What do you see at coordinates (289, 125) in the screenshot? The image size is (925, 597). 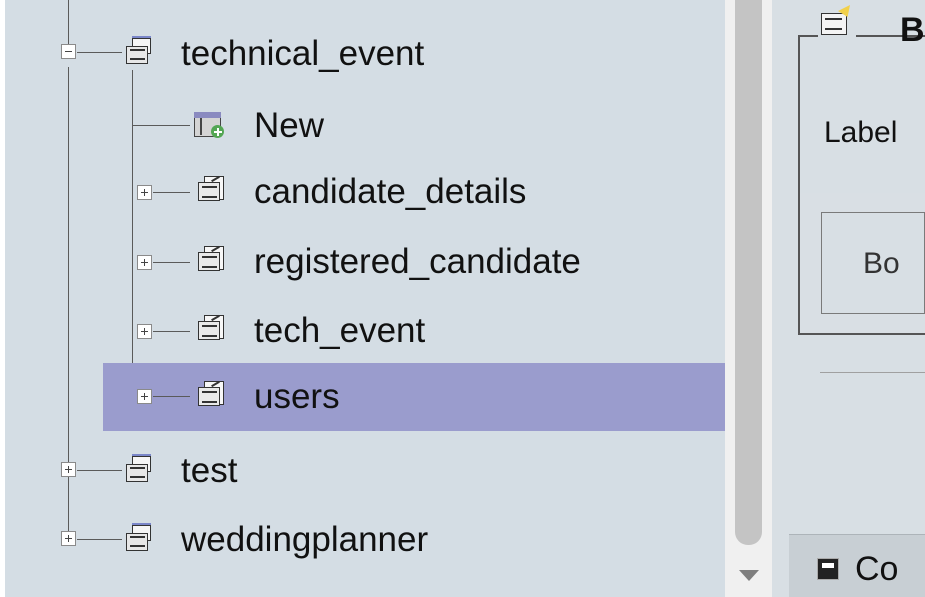 I see `tree-label-new: New` at bounding box center [289, 125].